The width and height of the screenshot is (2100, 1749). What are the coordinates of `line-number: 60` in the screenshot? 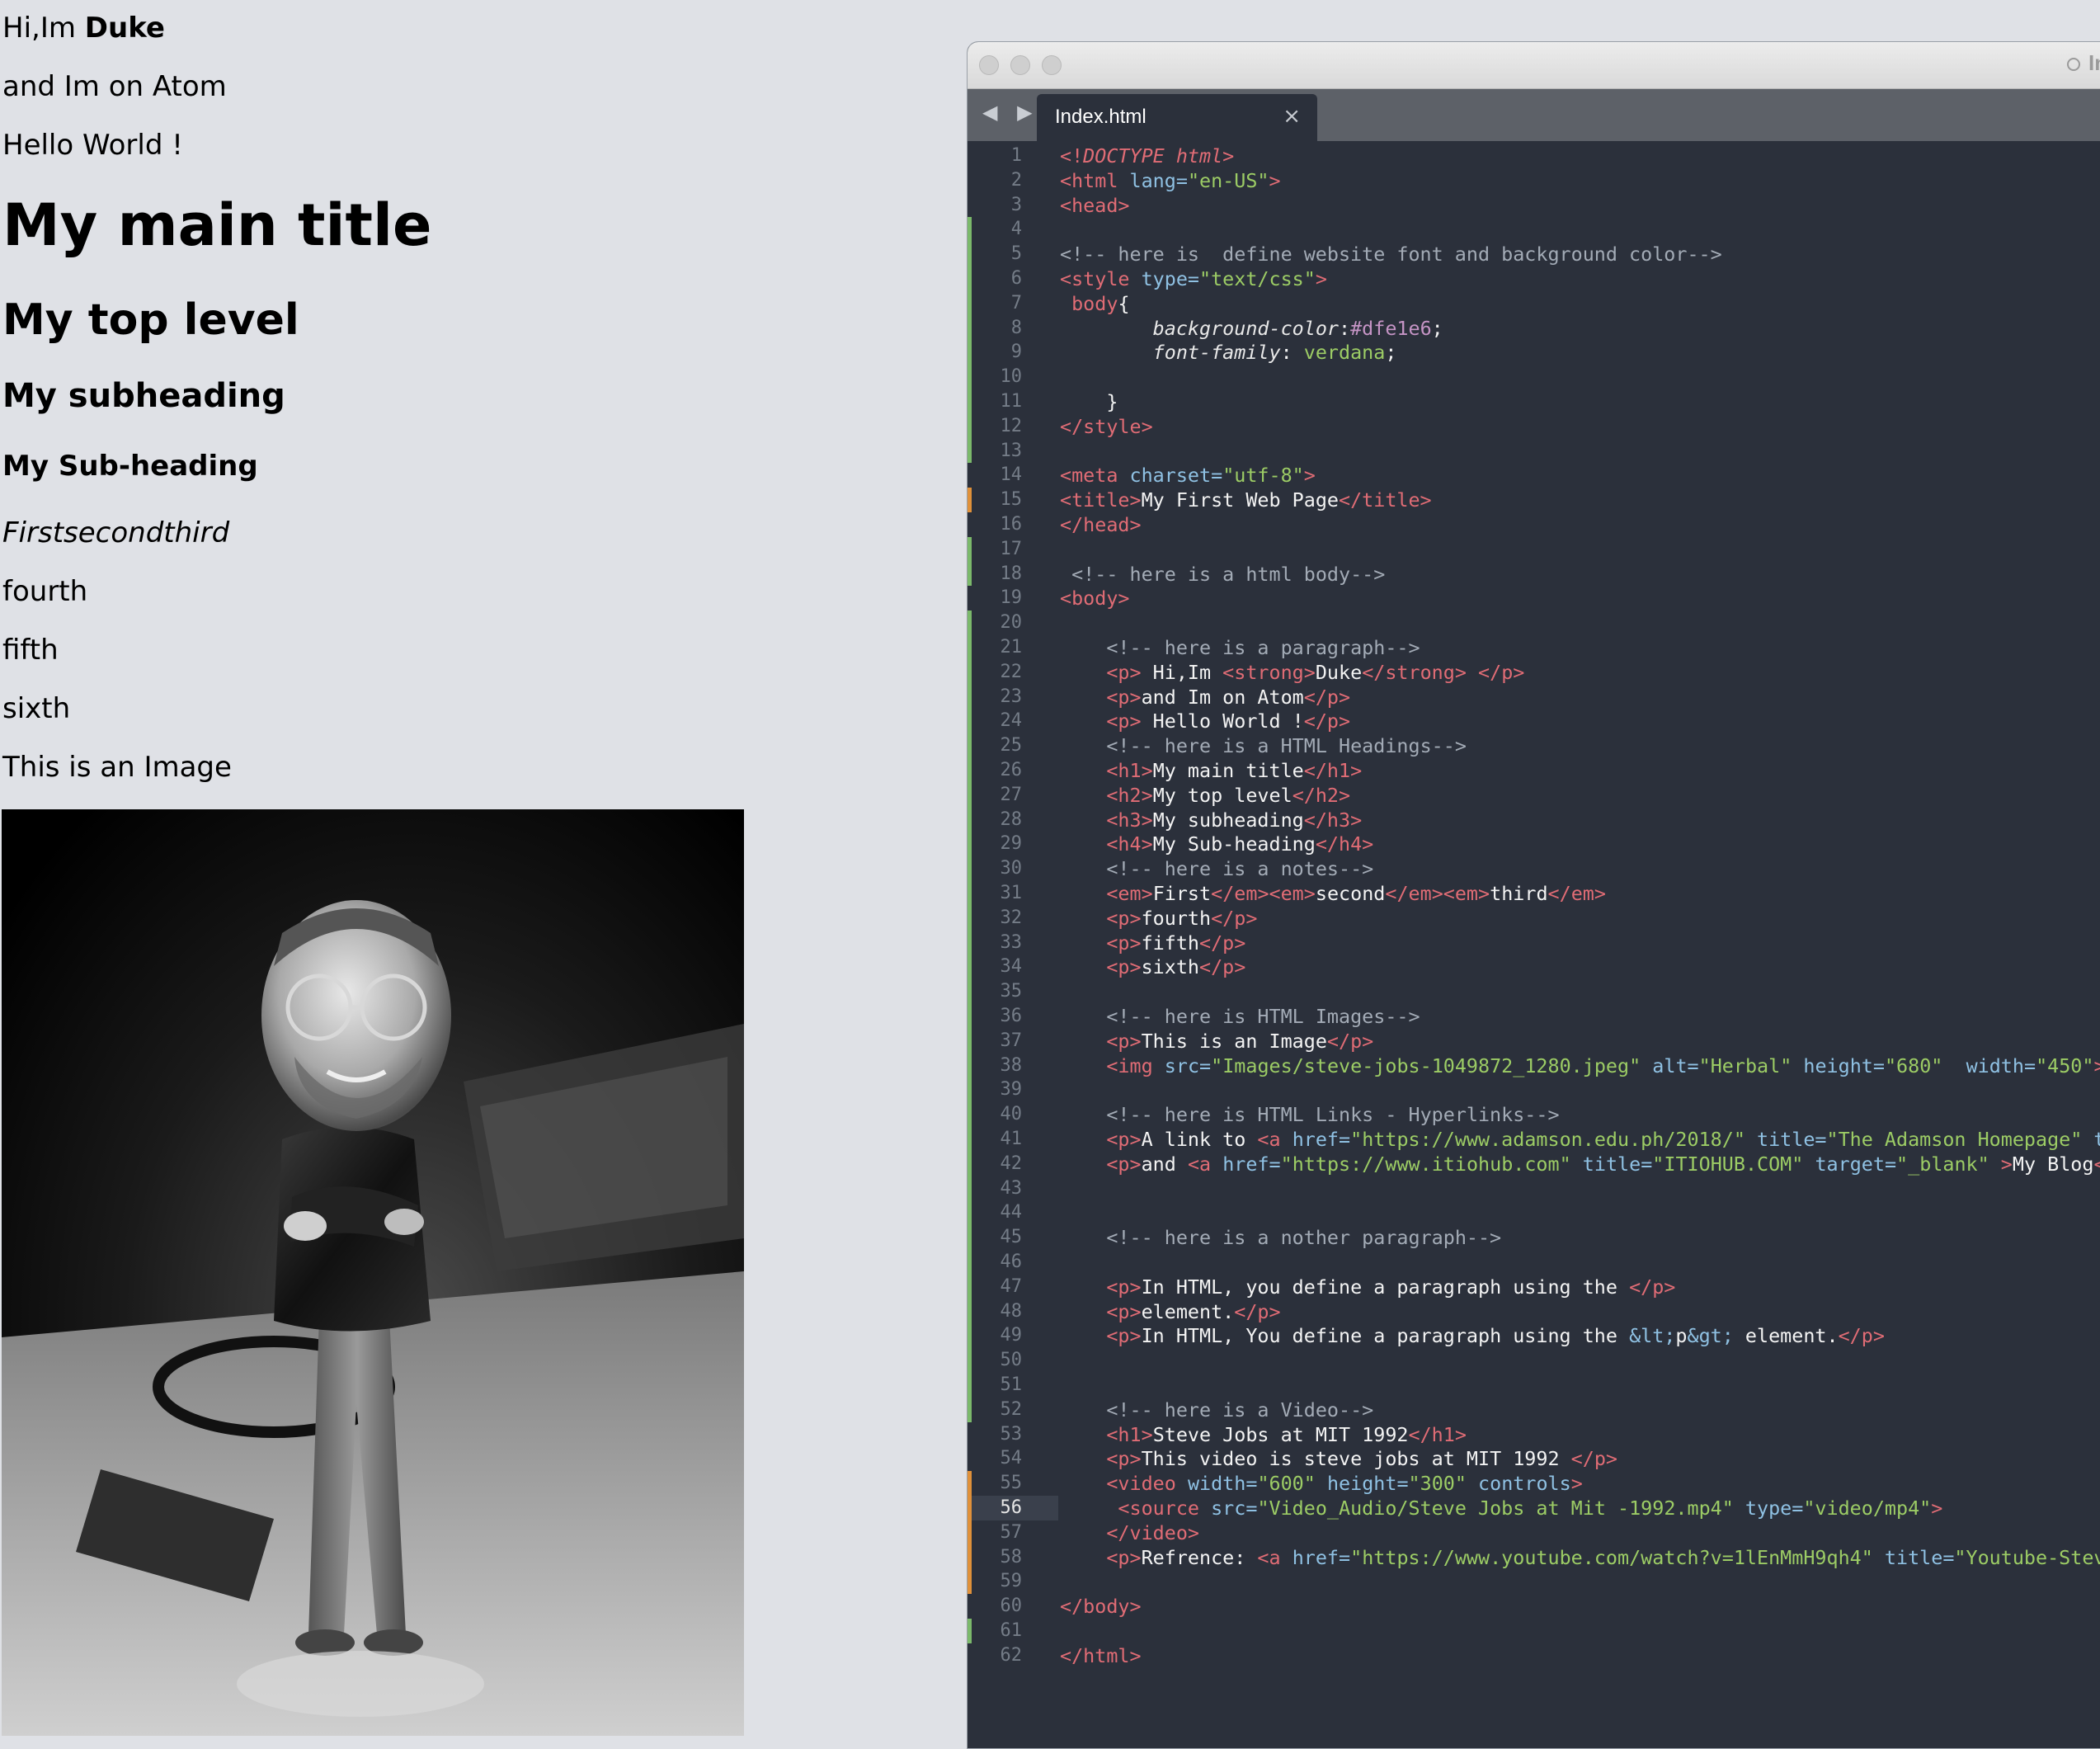 It's located at (1011, 1606).